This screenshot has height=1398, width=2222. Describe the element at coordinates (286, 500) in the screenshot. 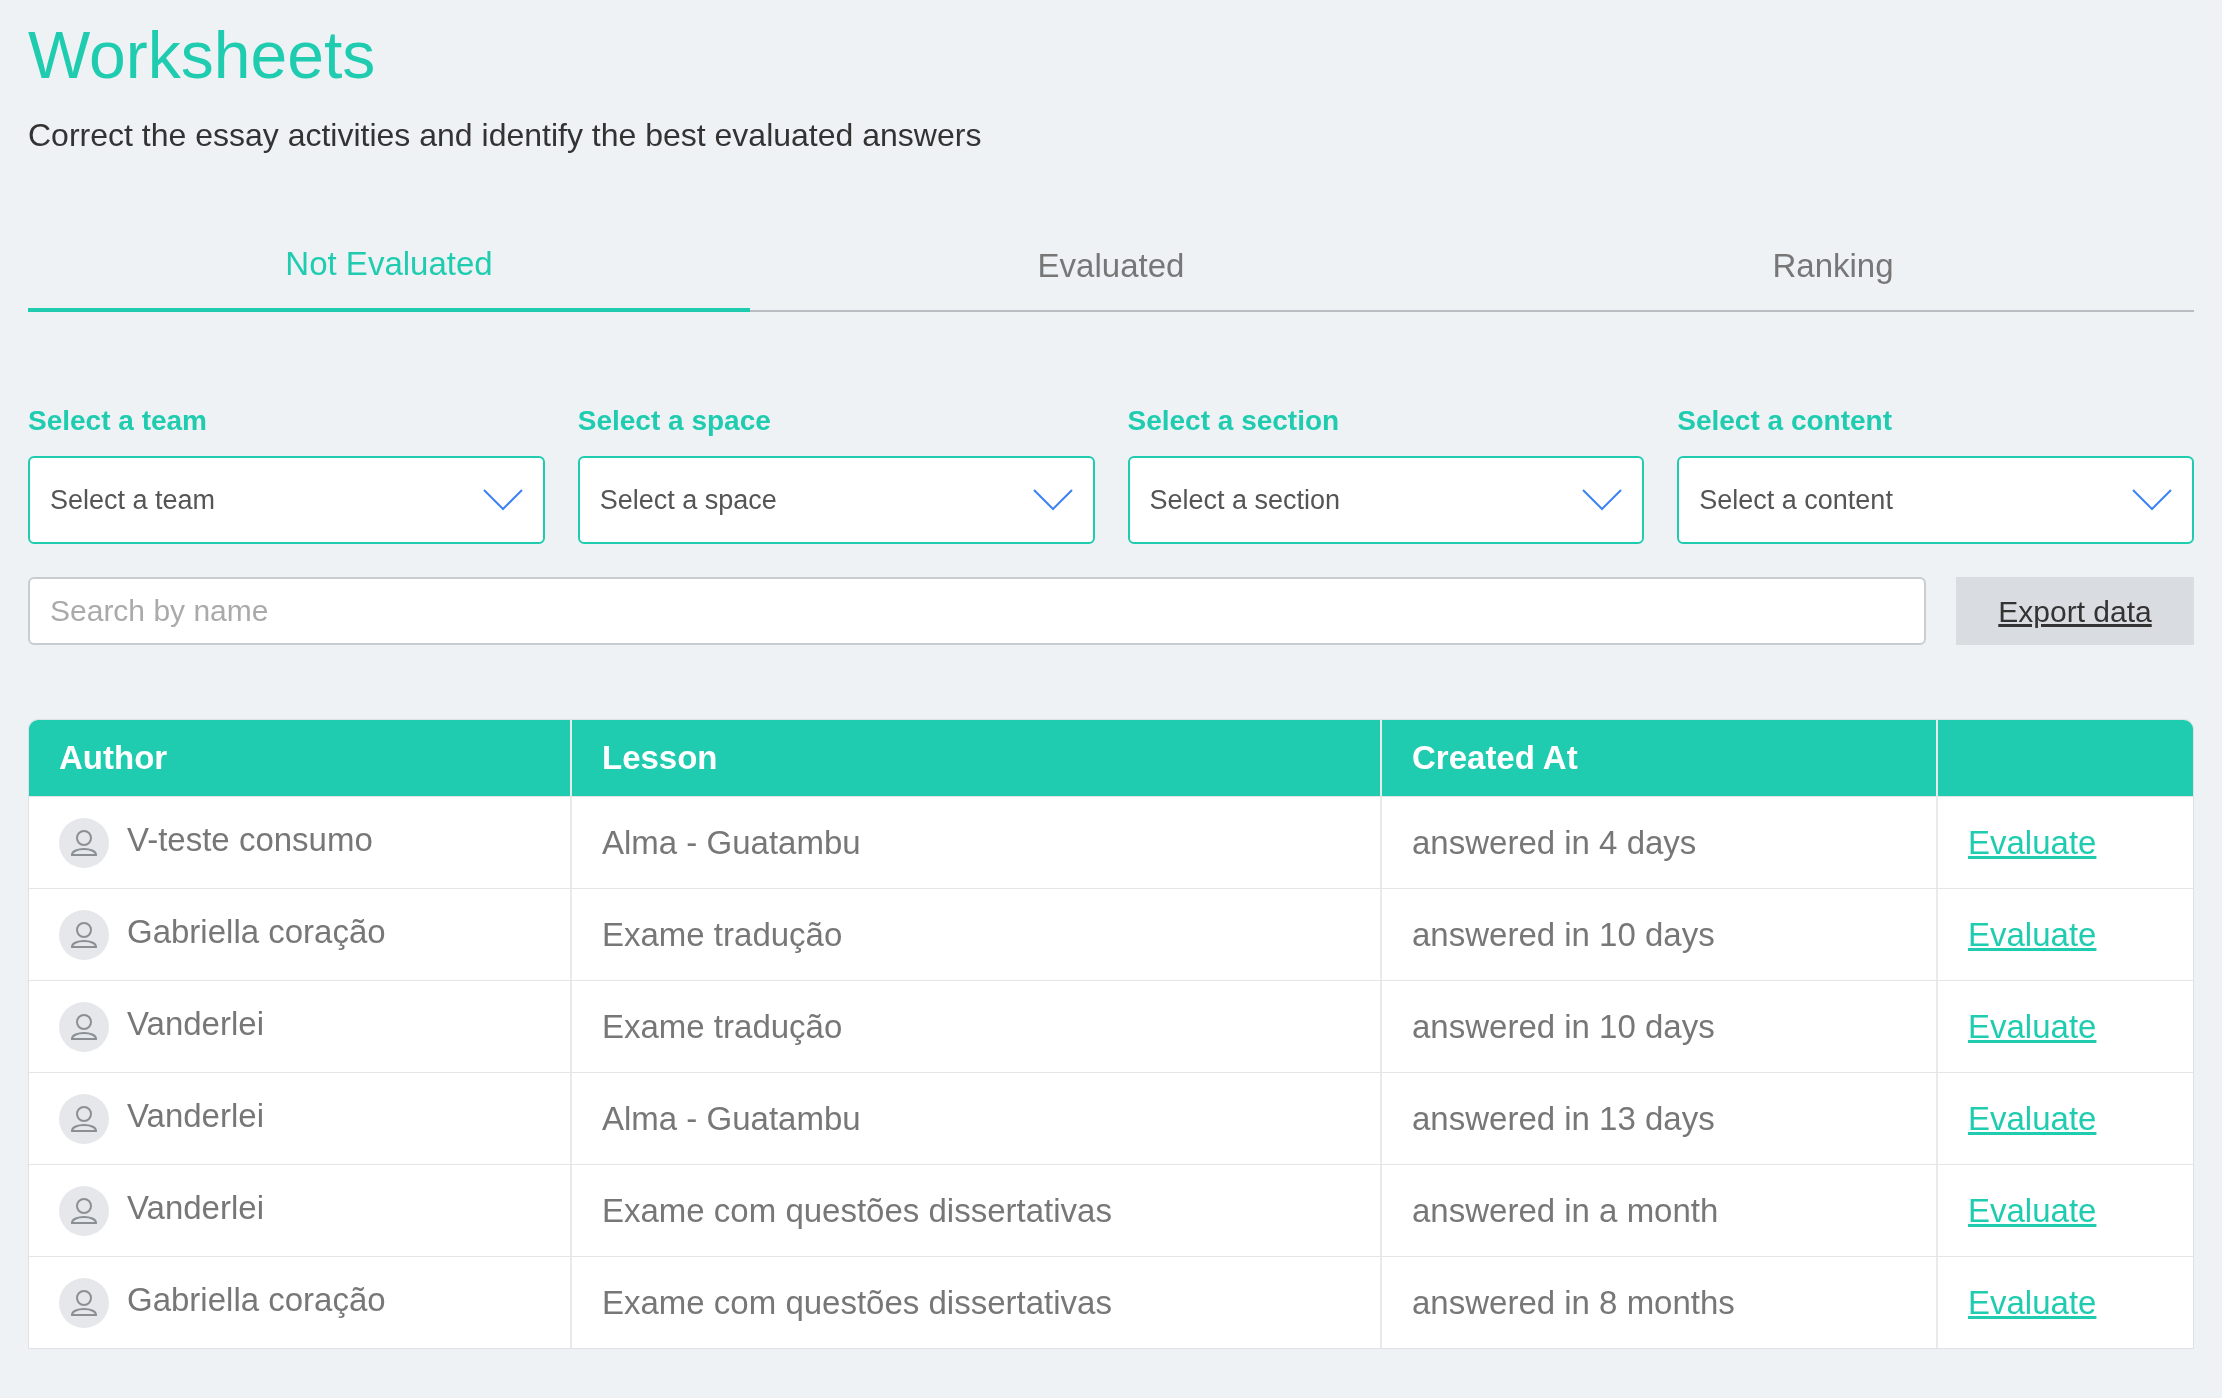

I see `select-dropdown: Select a team` at that location.